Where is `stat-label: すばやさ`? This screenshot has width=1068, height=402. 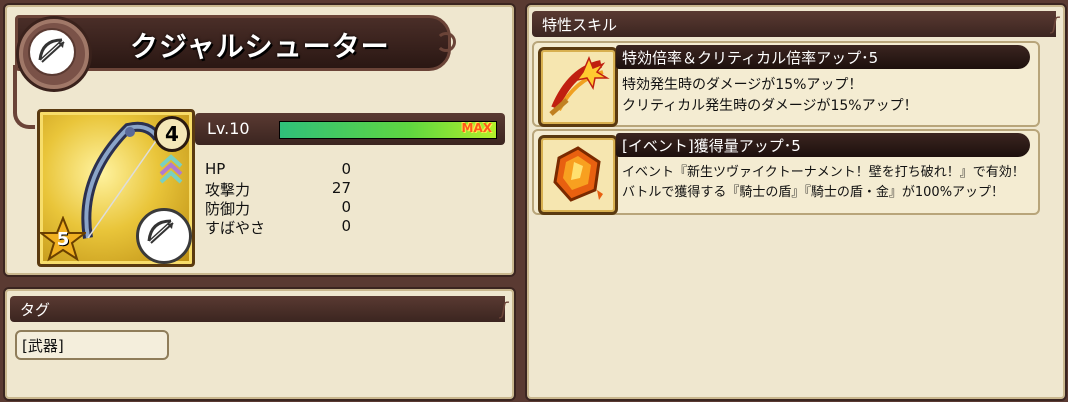 stat-label: すばやさ is located at coordinates (235, 228).